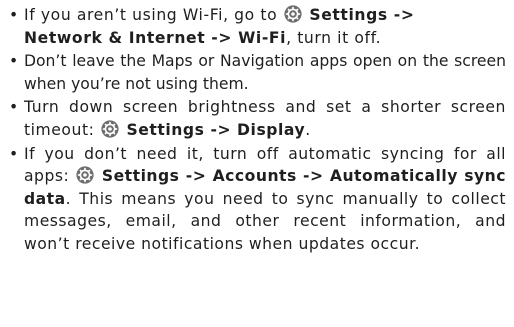  I want to click on settings-path-label: Settings ->, so click(362, 15).